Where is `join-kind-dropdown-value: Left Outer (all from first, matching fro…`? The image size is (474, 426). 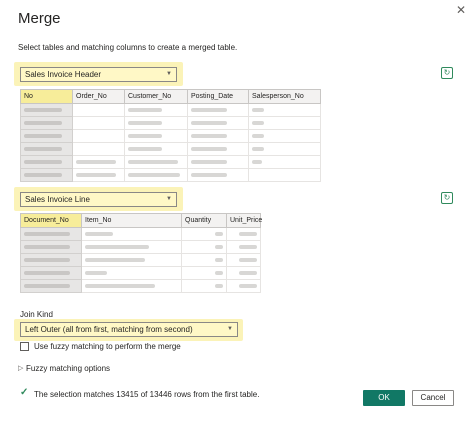 join-kind-dropdown-value: Left Outer (all from first, matching fro… is located at coordinates (109, 329).